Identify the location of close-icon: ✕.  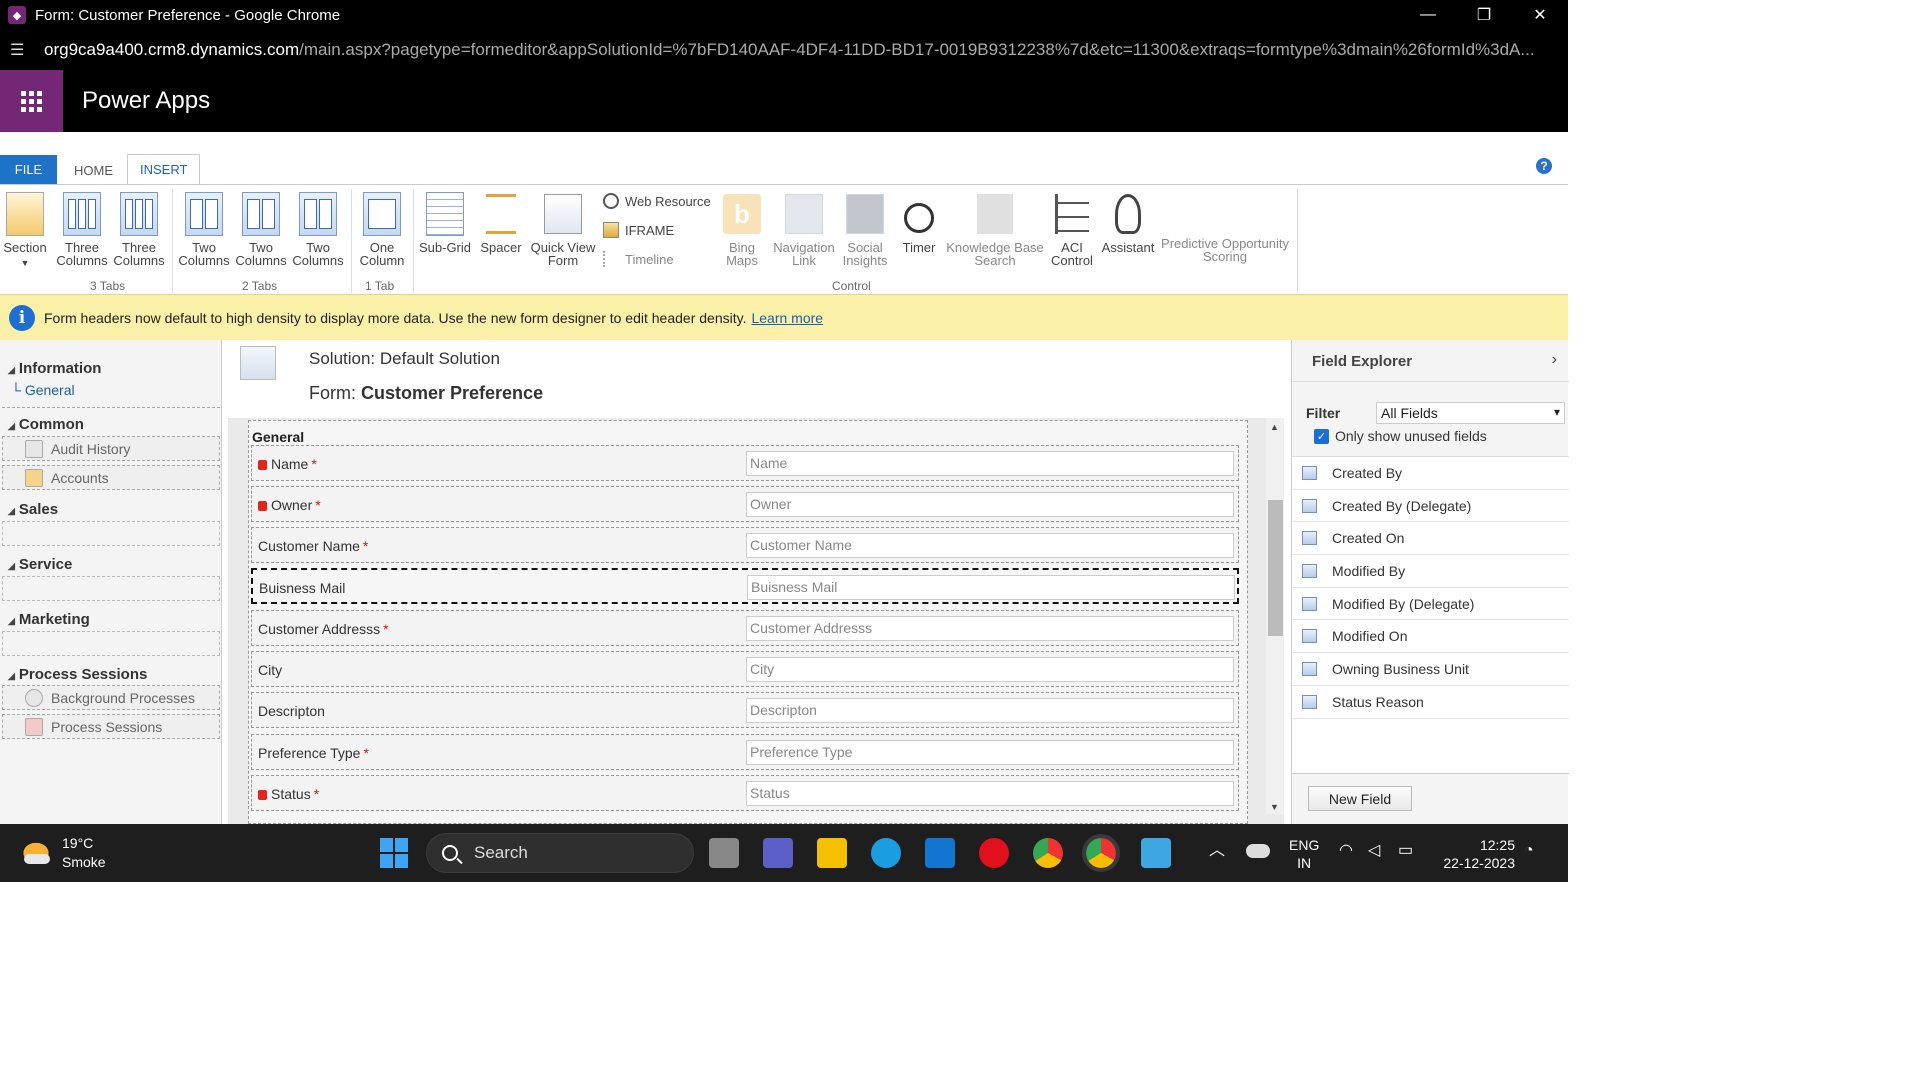
(1540, 15).